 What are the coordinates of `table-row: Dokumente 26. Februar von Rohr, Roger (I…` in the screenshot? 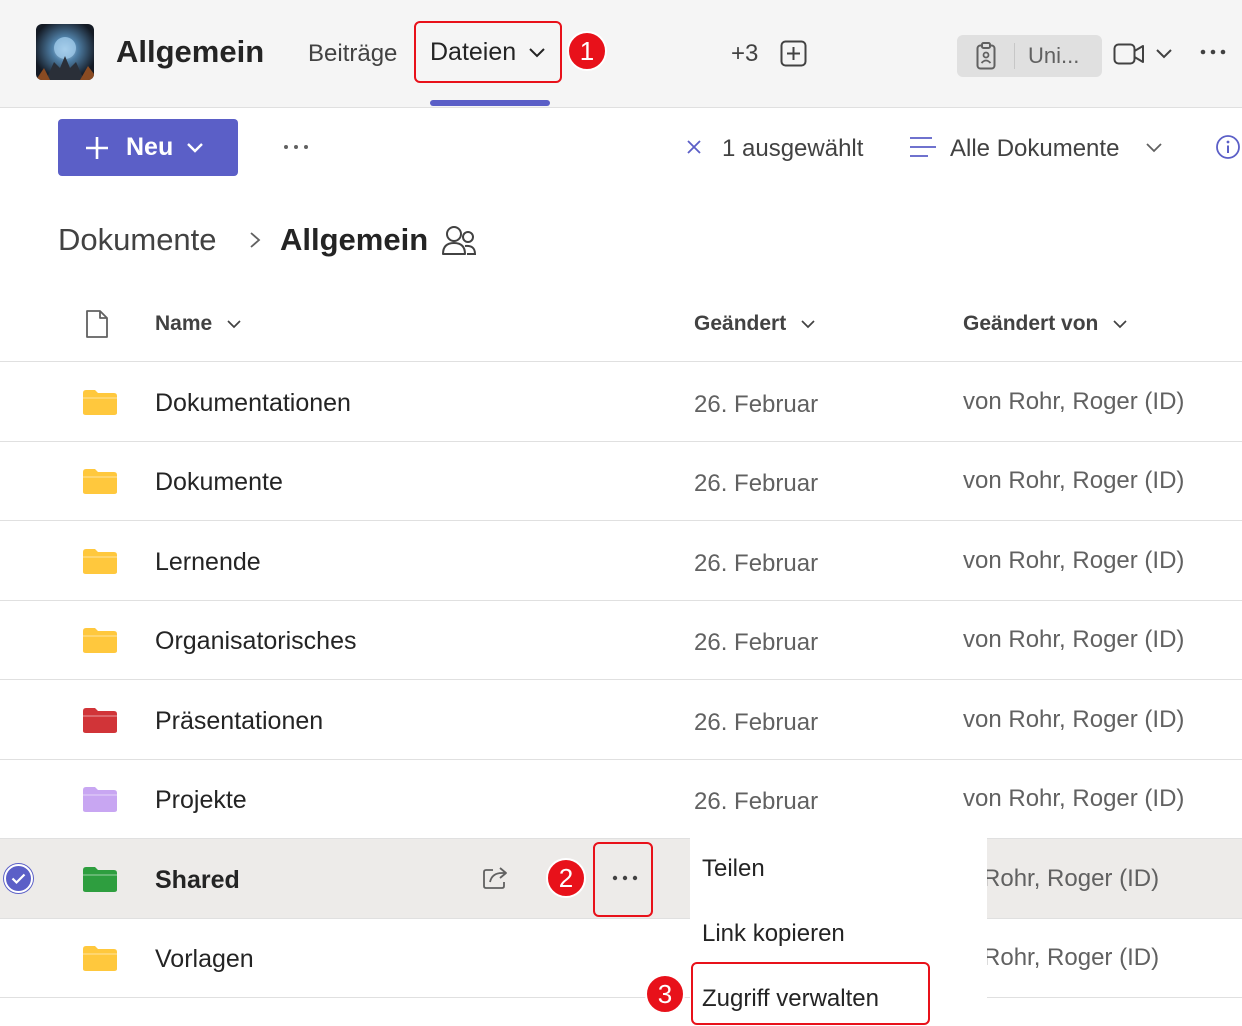 It's located at (621, 481).